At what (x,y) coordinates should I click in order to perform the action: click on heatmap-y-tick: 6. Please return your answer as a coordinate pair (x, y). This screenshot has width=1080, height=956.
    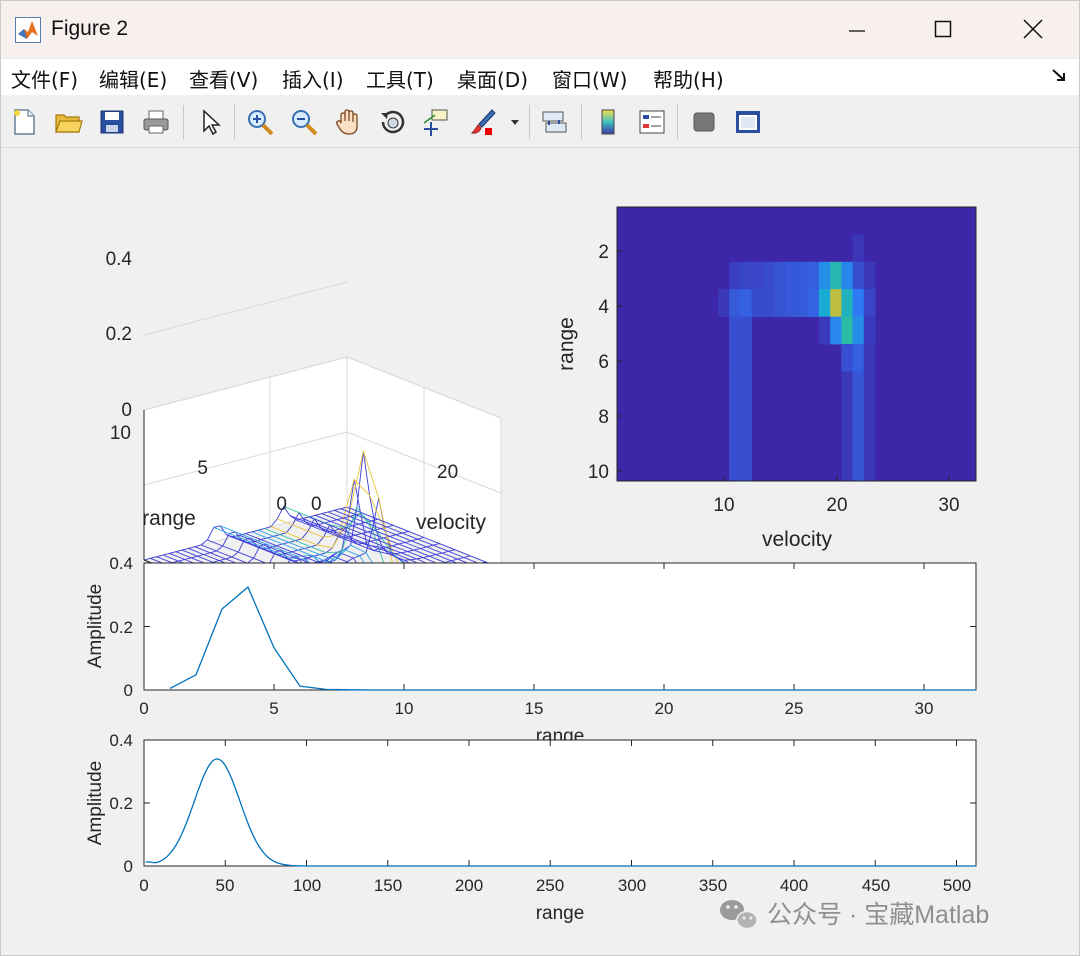
    Looking at the image, I should click on (603, 362).